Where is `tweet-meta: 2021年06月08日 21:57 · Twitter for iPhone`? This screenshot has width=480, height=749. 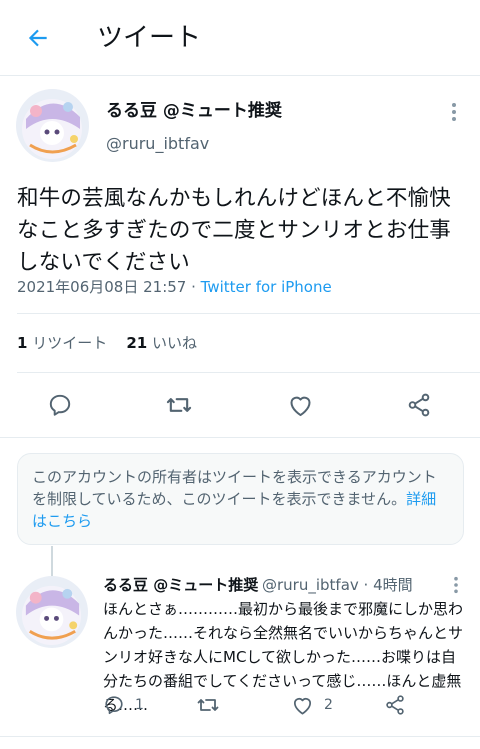 tweet-meta: 2021年06月08日 21:57 · Twitter for iPhone is located at coordinates (174, 287).